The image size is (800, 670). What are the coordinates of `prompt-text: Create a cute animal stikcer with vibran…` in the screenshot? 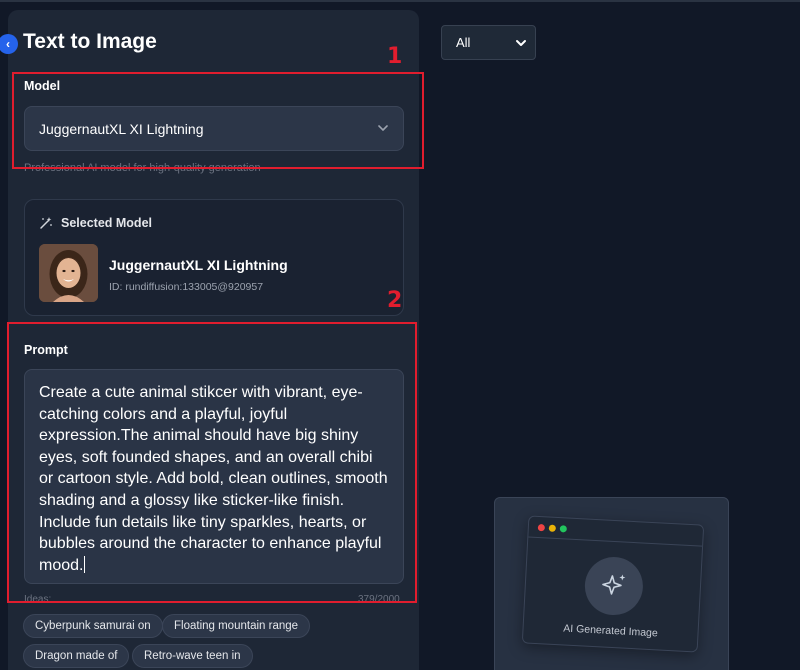 It's located at (213, 479).